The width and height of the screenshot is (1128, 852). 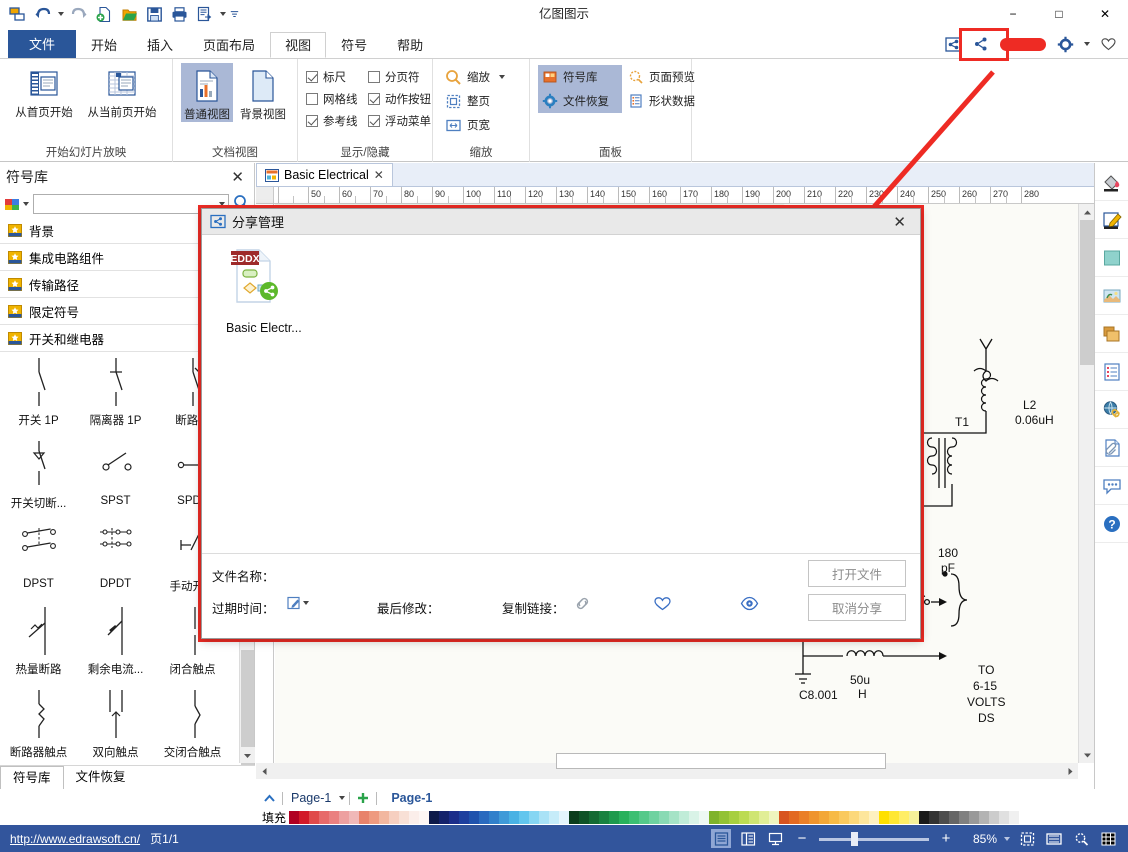 What do you see at coordinates (1007, 838) in the screenshot?
I see `zoom-level-dropdown-icon` at bounding box center [1007, 838].